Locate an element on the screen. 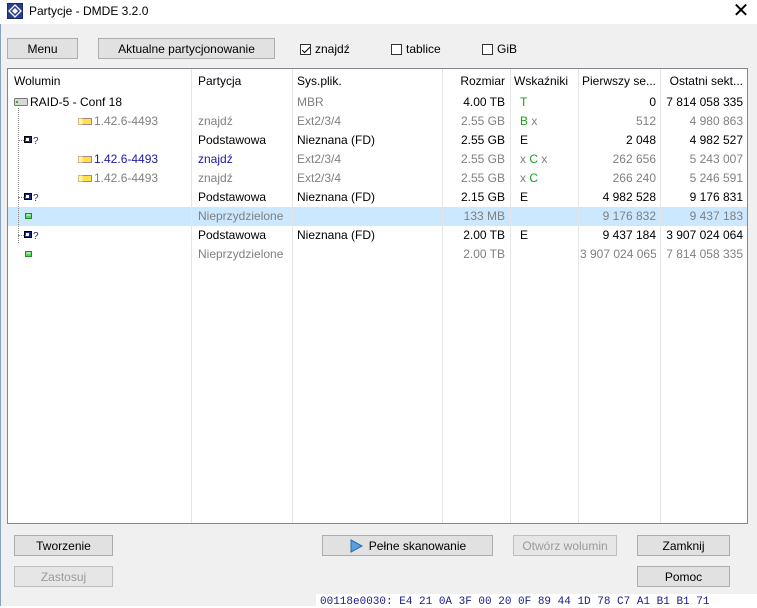 The height and width of the screenshot is (608, 757). close-button: Zamknij is located at coordinates (683, 545).